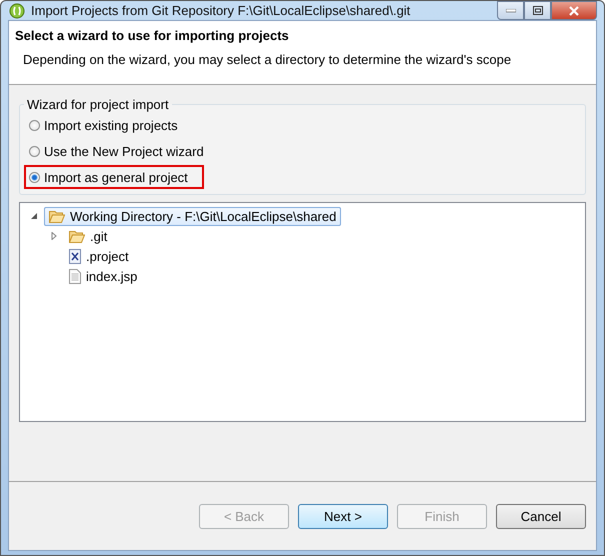 The width and height of the screenshot is (605, 556). I want to click on tree-item: .git, so click(88, 236).